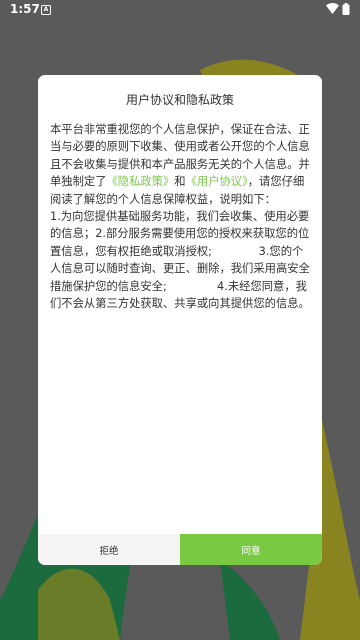 The image size is (360, 640). I want to click on privacy-policy-link: 《隐私政策》, so click(141, 181).